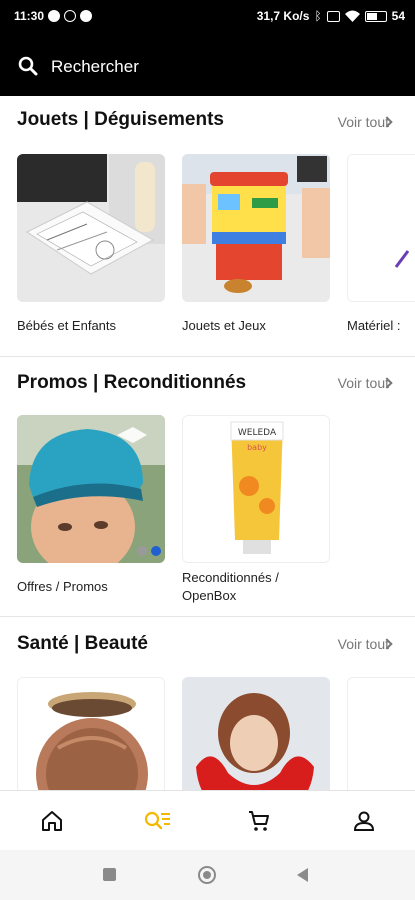  Describe the element at coordinates (224, 325) in the screenshot. I see `category-label: Jouets et Jeux` at that location.